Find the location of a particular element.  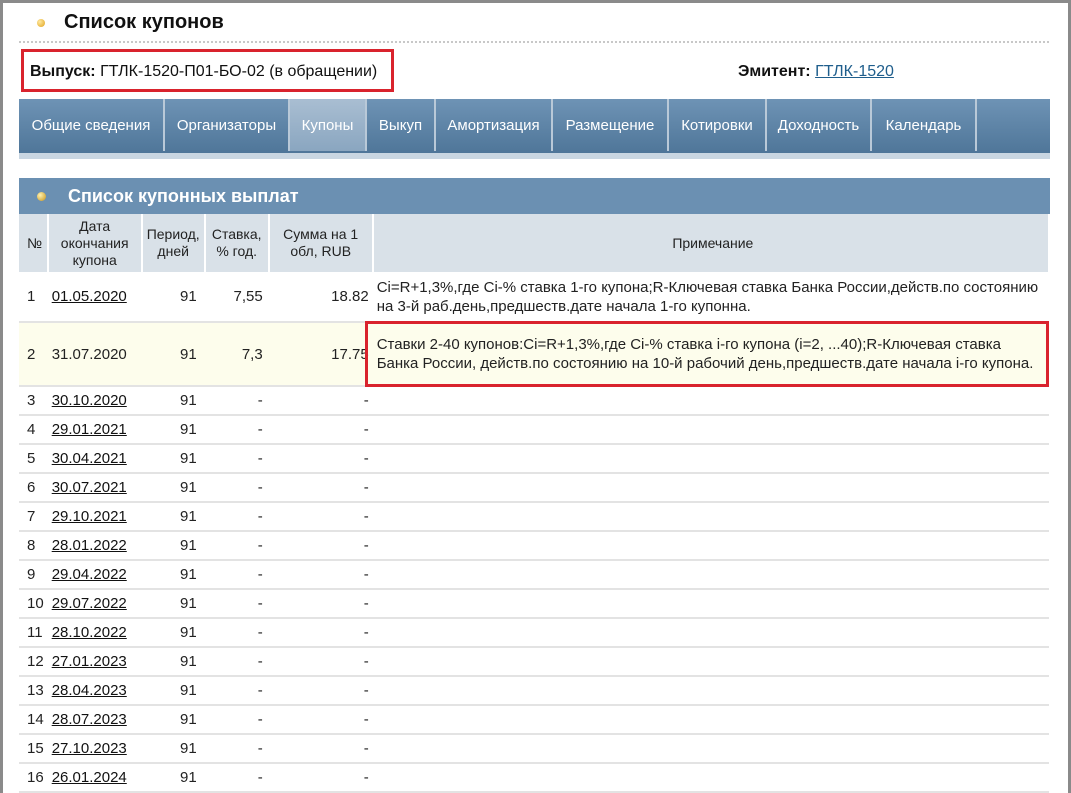

col-date: Дата окончания купона is located at coordinates (95, 243).